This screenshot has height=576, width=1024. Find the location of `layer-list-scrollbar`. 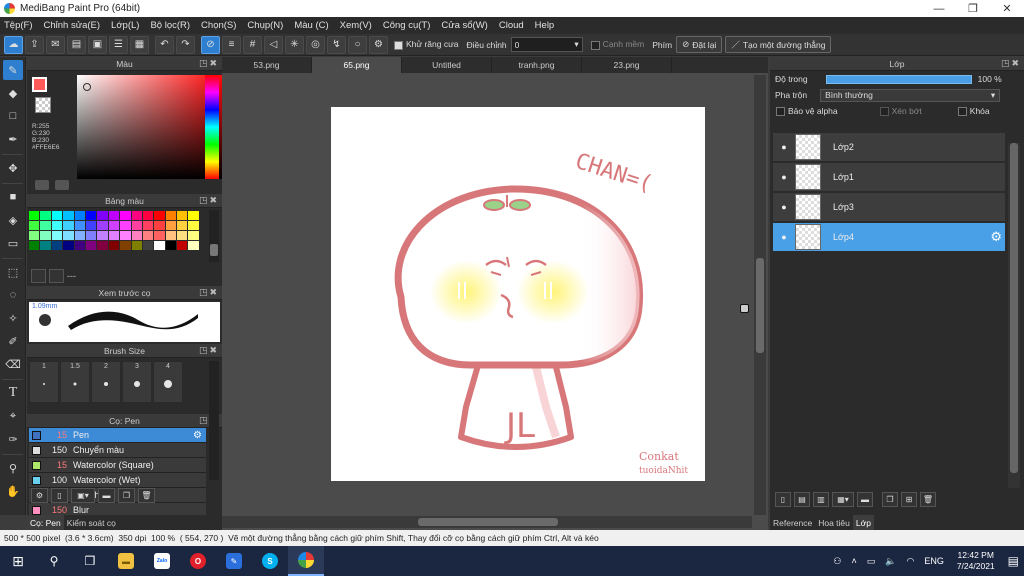

layer-list-scrollbar is located at coordinates (1014, 315).